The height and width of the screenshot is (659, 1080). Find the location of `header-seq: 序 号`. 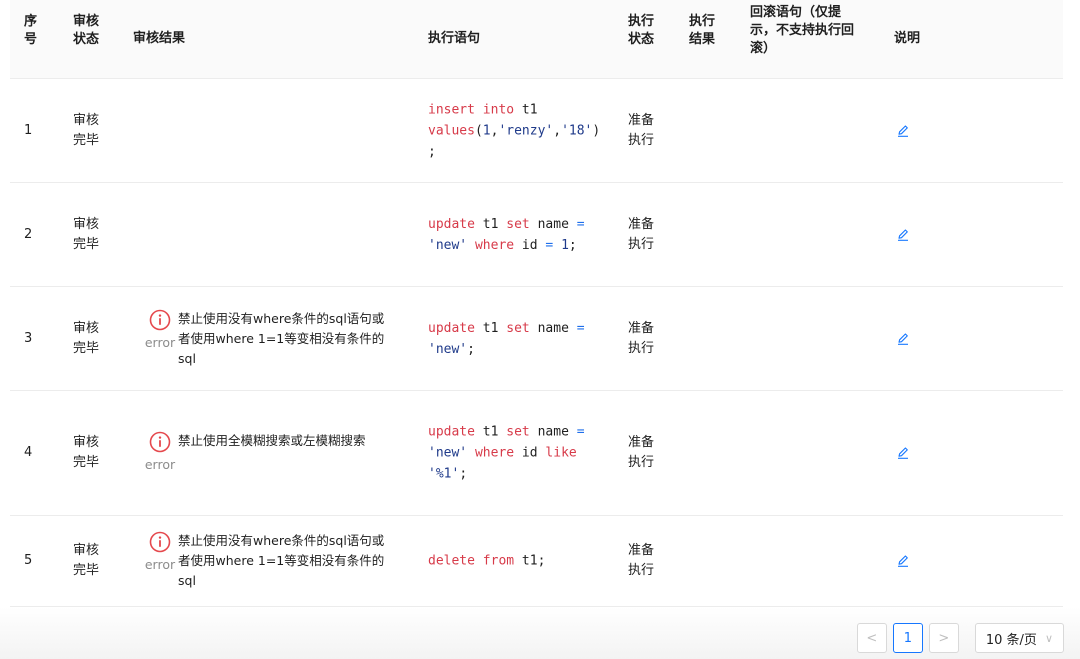

header-seq: 序 号 is located at coordinates (31, 31).